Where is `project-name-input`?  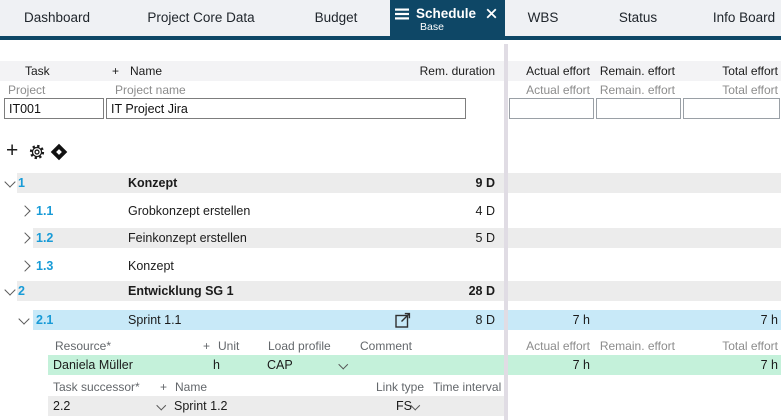 project-name-input is located at coordinates (286, 108).